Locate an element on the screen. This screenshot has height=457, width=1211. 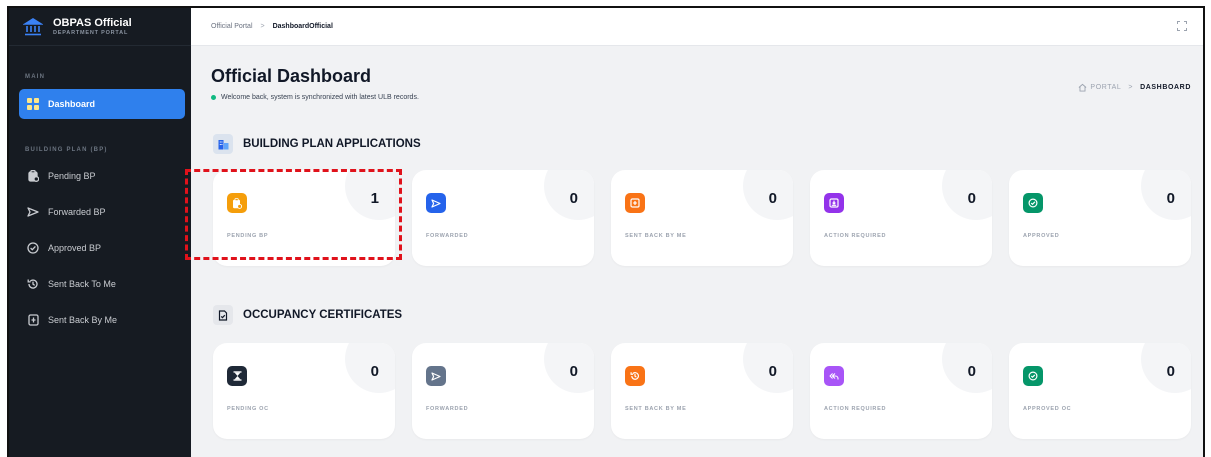
breadcrumb-official-portal: Official Portal is located at coordinates (232, 26).